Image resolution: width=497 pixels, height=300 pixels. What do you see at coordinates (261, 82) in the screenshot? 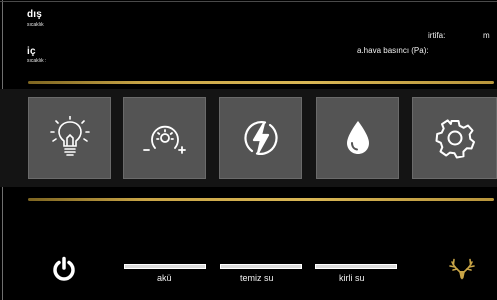
I see `gold-divider-top` at bounding box center [261, 82].